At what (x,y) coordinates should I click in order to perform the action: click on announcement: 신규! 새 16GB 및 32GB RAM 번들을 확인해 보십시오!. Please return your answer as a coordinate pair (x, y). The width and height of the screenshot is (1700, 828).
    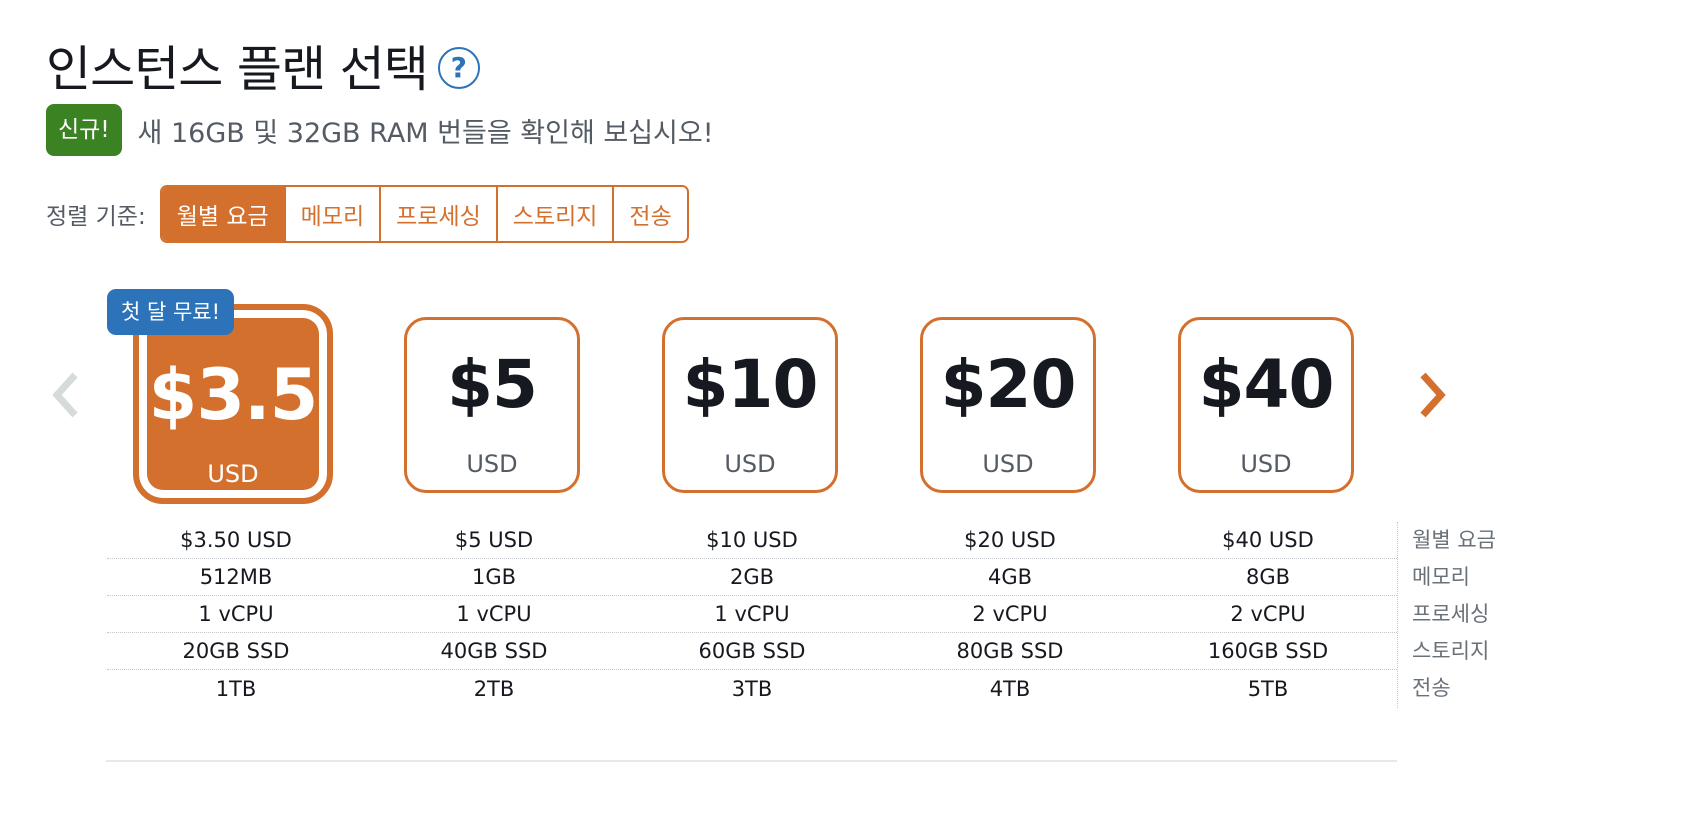
    Looking at the image, I should click on (380, 130).